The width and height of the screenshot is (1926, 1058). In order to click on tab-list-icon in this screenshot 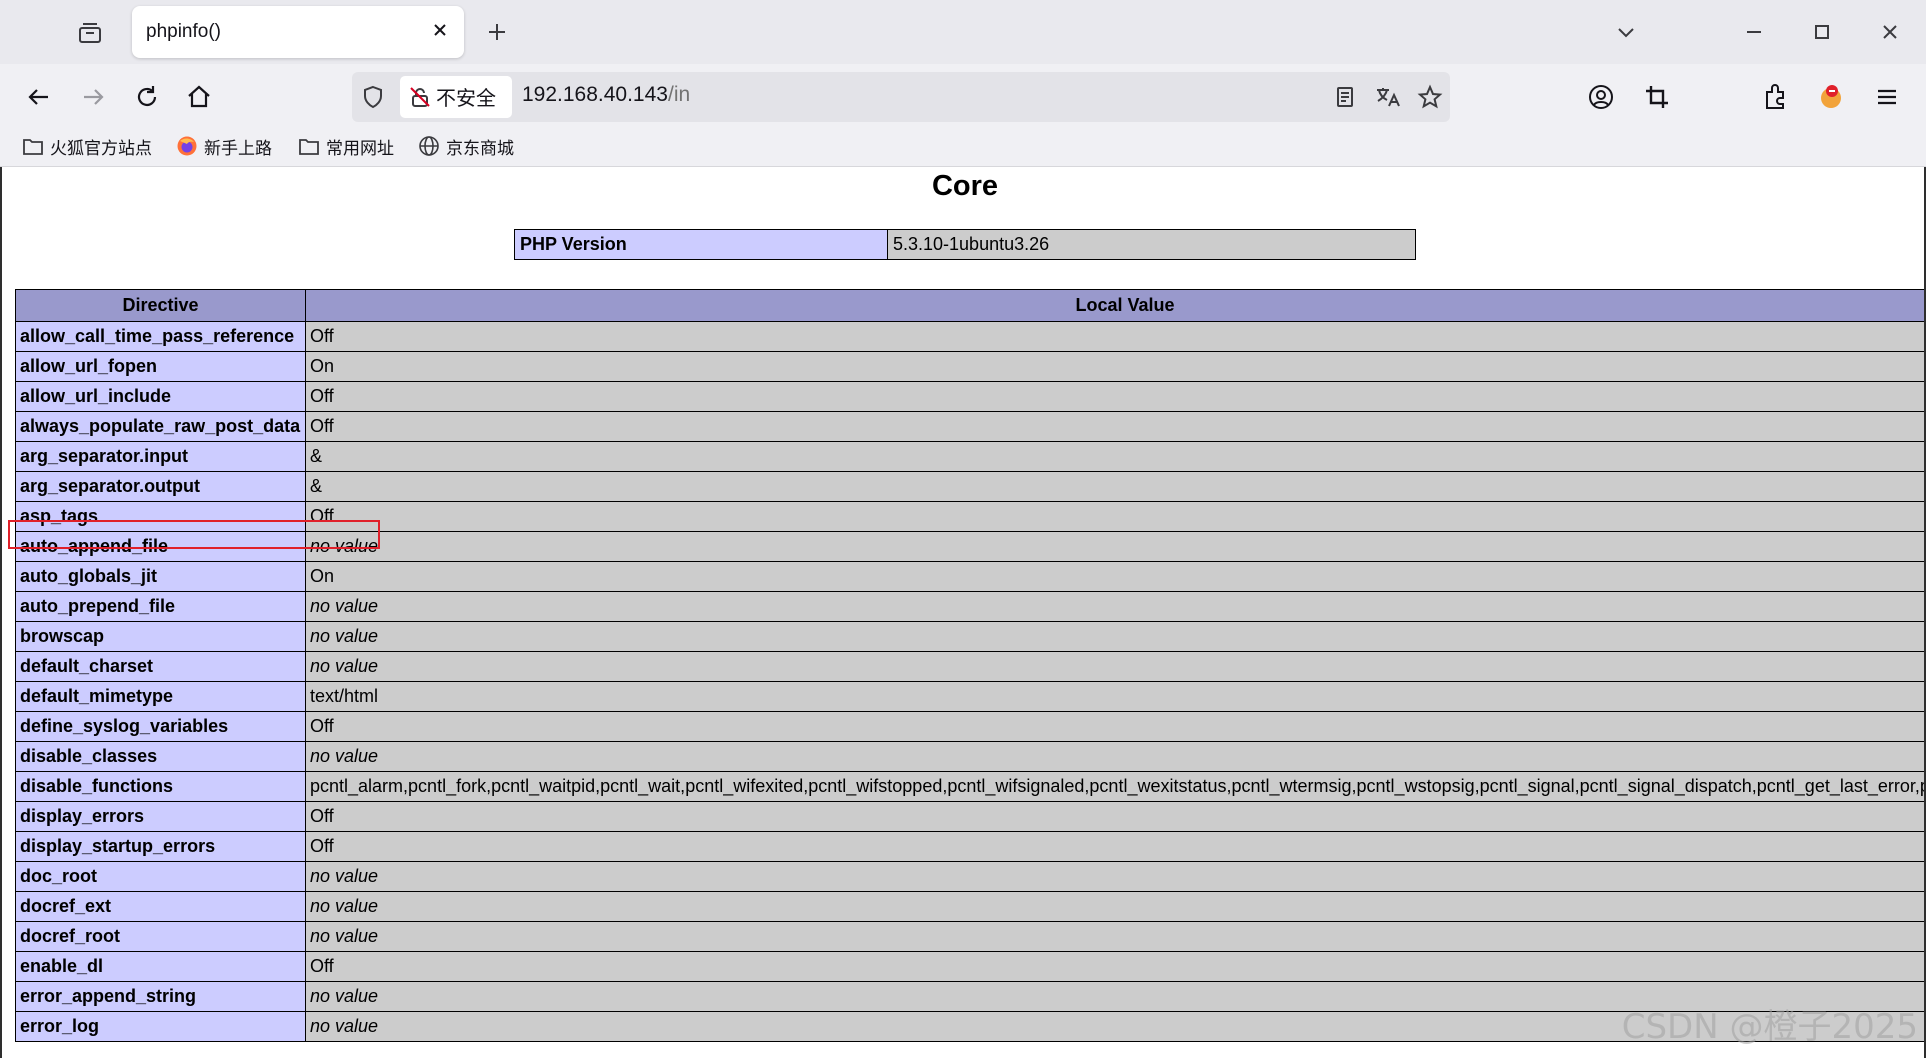, I will do `click(90, 33)`.